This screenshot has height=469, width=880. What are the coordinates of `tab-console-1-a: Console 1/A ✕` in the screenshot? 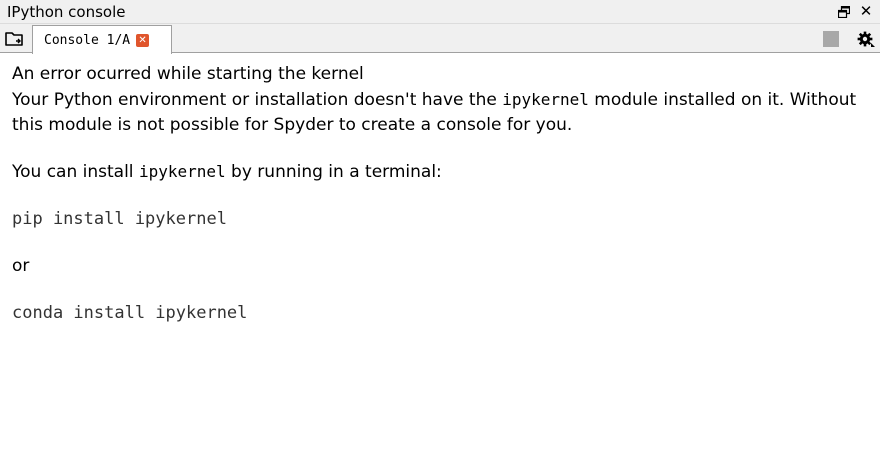 It's located at (102, 39).